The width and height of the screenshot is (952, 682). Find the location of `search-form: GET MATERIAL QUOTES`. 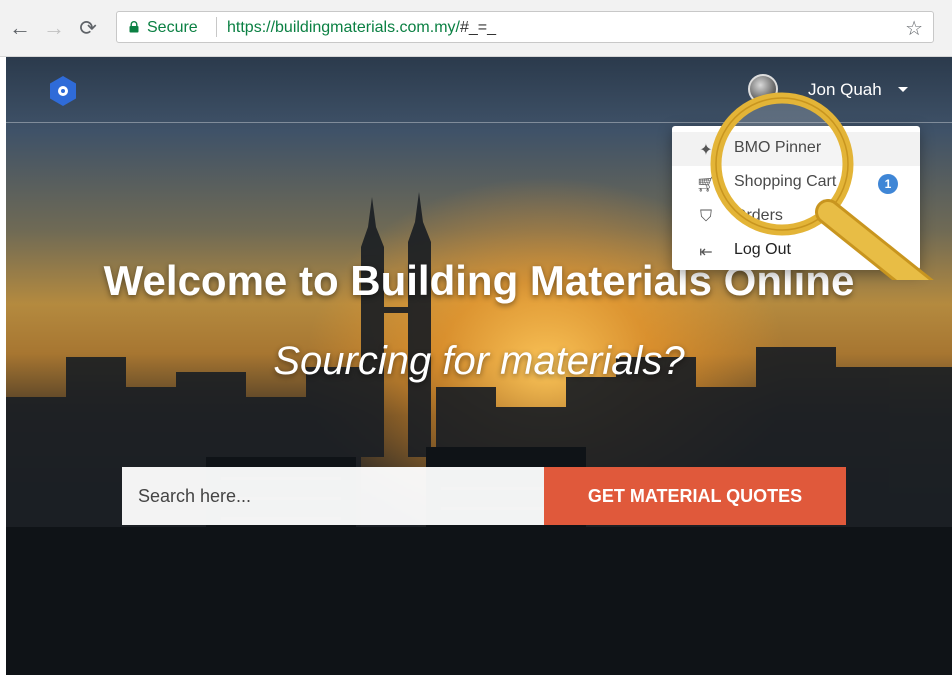

search-form: GET MATERIAL QUOTES is located at coordinates (484, 496).